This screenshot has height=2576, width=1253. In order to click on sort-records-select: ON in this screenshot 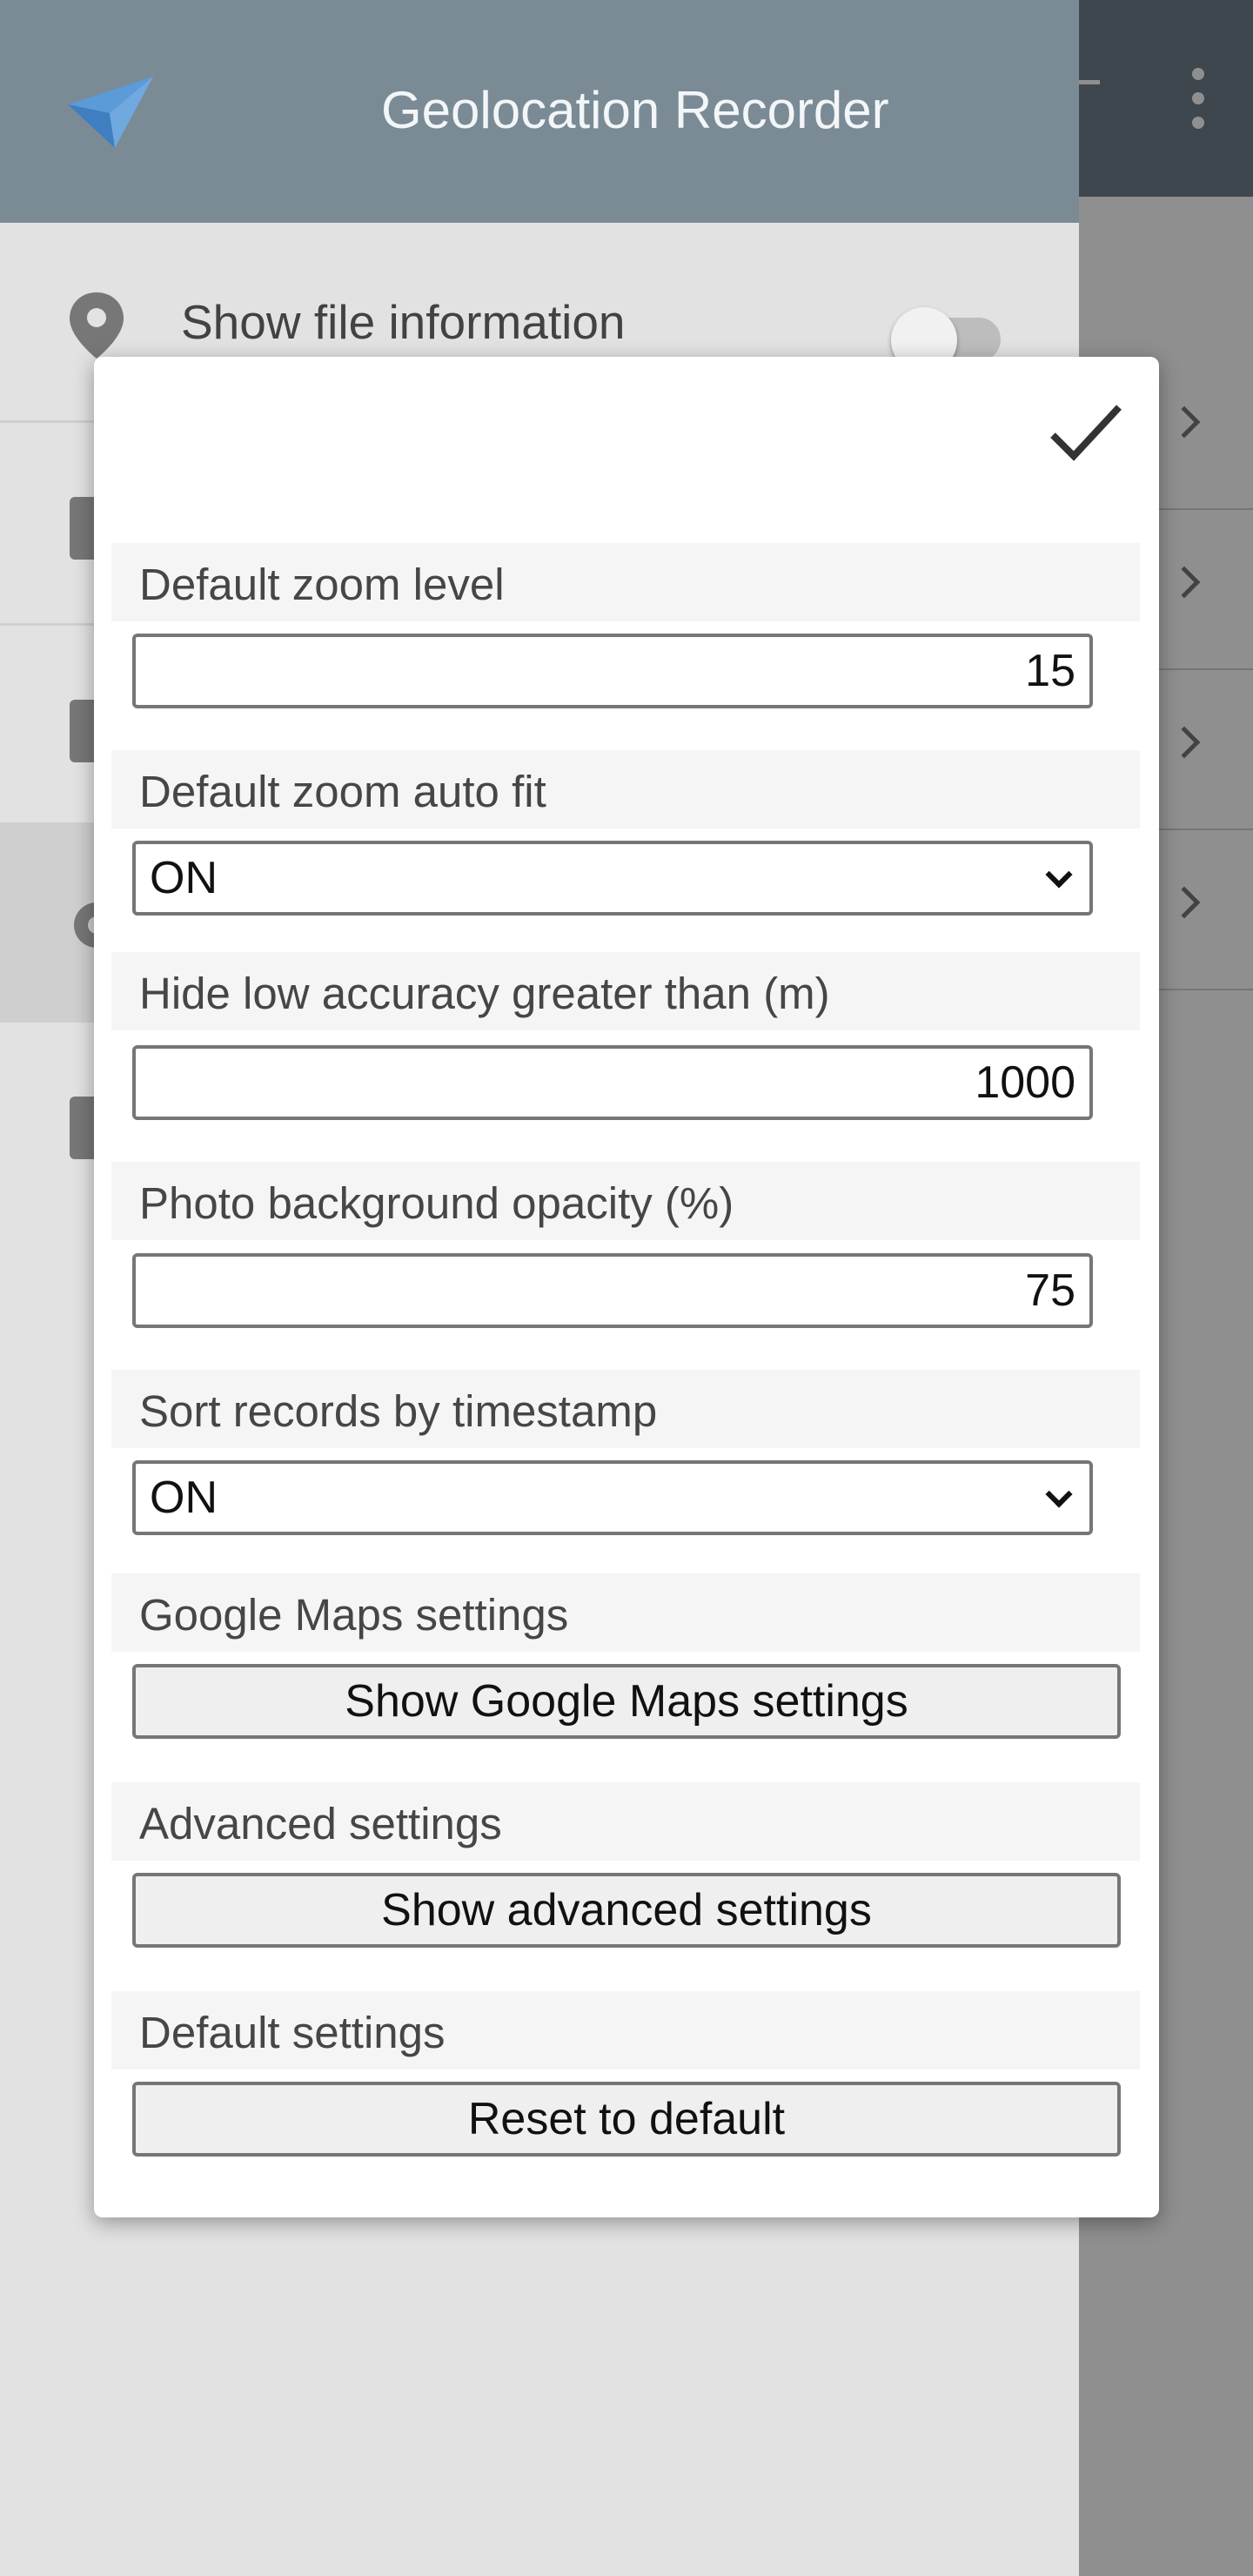, I will do `click(612, 1497)`.